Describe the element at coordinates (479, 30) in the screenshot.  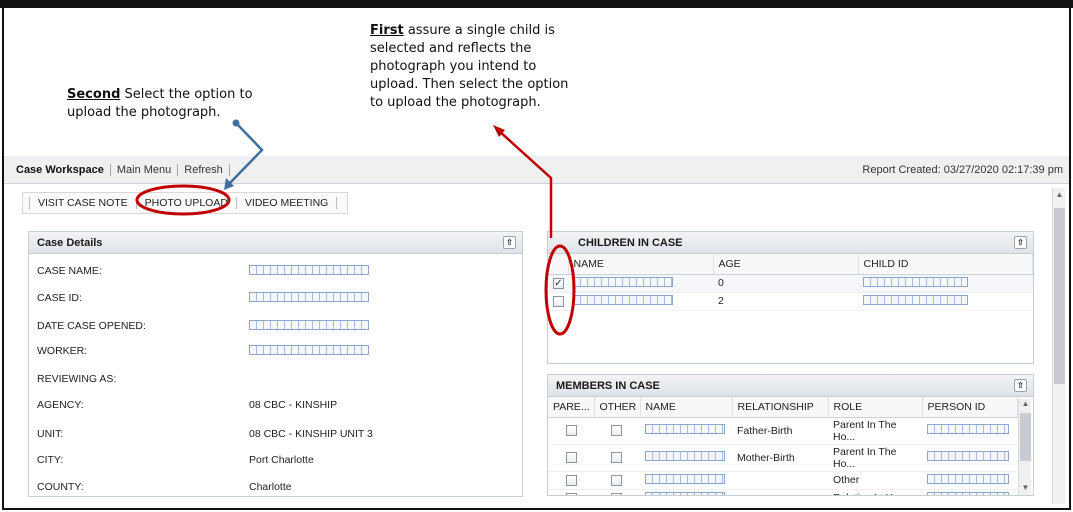
I see `callout-first-line: assure a single child is` at that location.